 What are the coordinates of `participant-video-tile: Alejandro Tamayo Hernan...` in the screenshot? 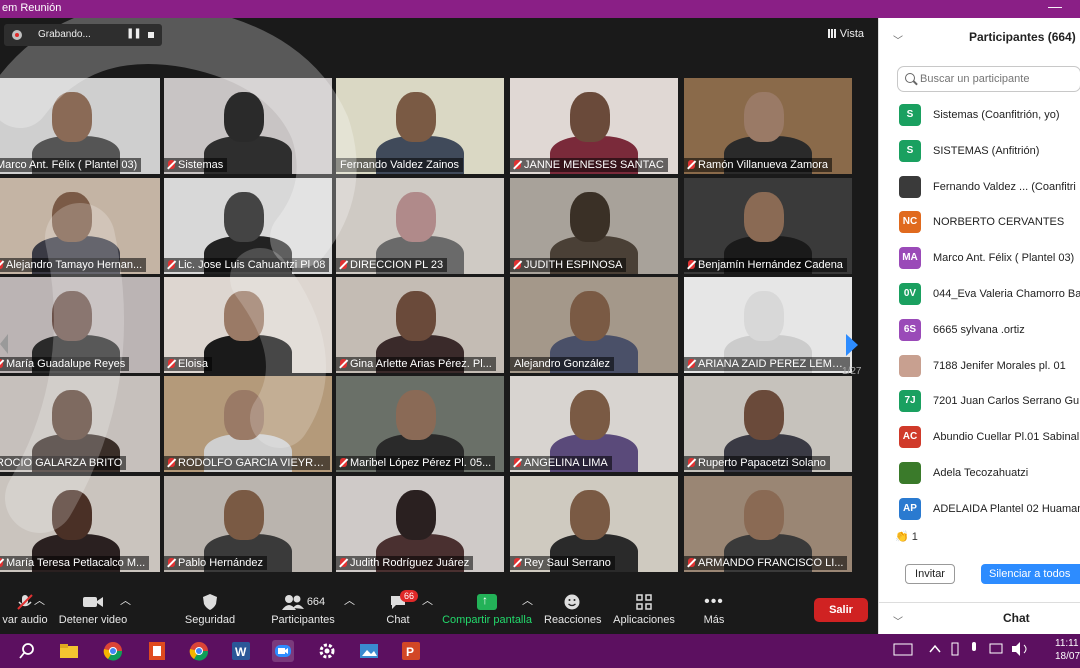 It's located at (80, 226).